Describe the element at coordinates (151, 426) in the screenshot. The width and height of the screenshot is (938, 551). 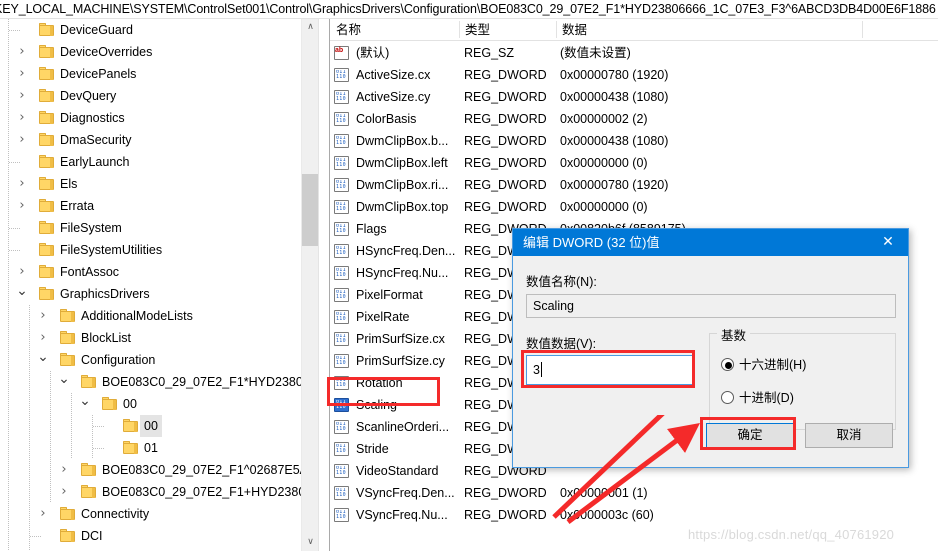
I see `tree-item-label: 00` at that location.